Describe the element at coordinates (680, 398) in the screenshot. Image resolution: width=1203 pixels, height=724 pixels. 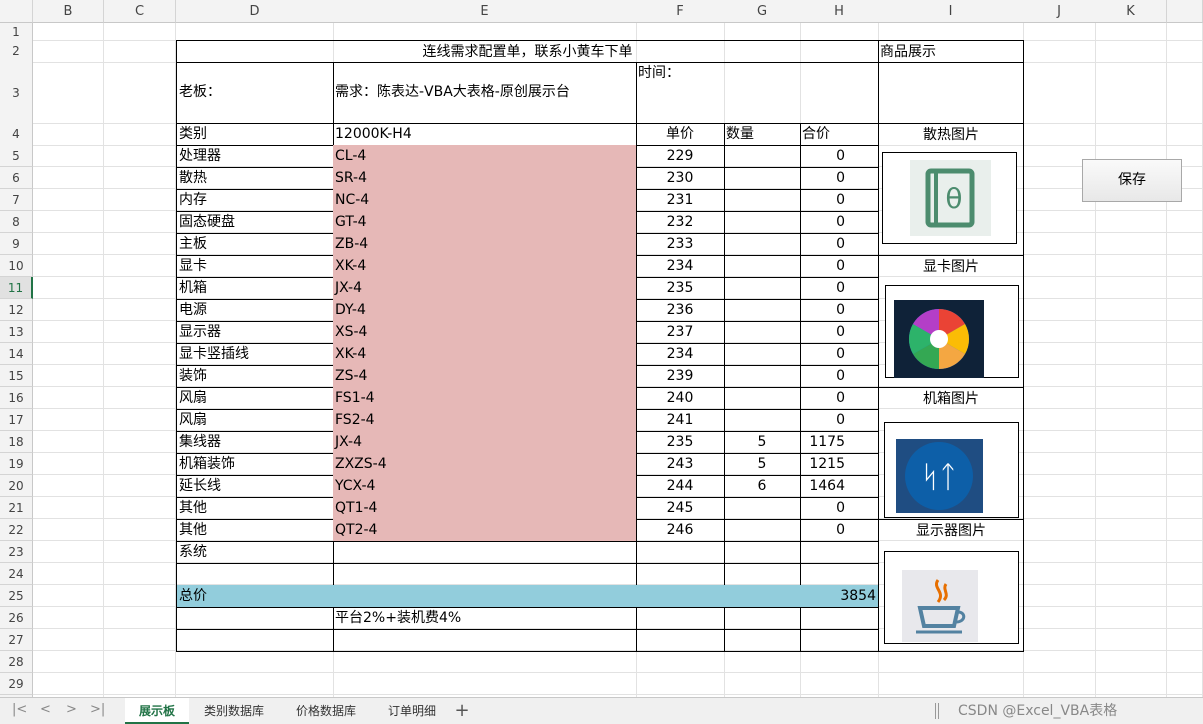
I see `item-price: 240` at that location.